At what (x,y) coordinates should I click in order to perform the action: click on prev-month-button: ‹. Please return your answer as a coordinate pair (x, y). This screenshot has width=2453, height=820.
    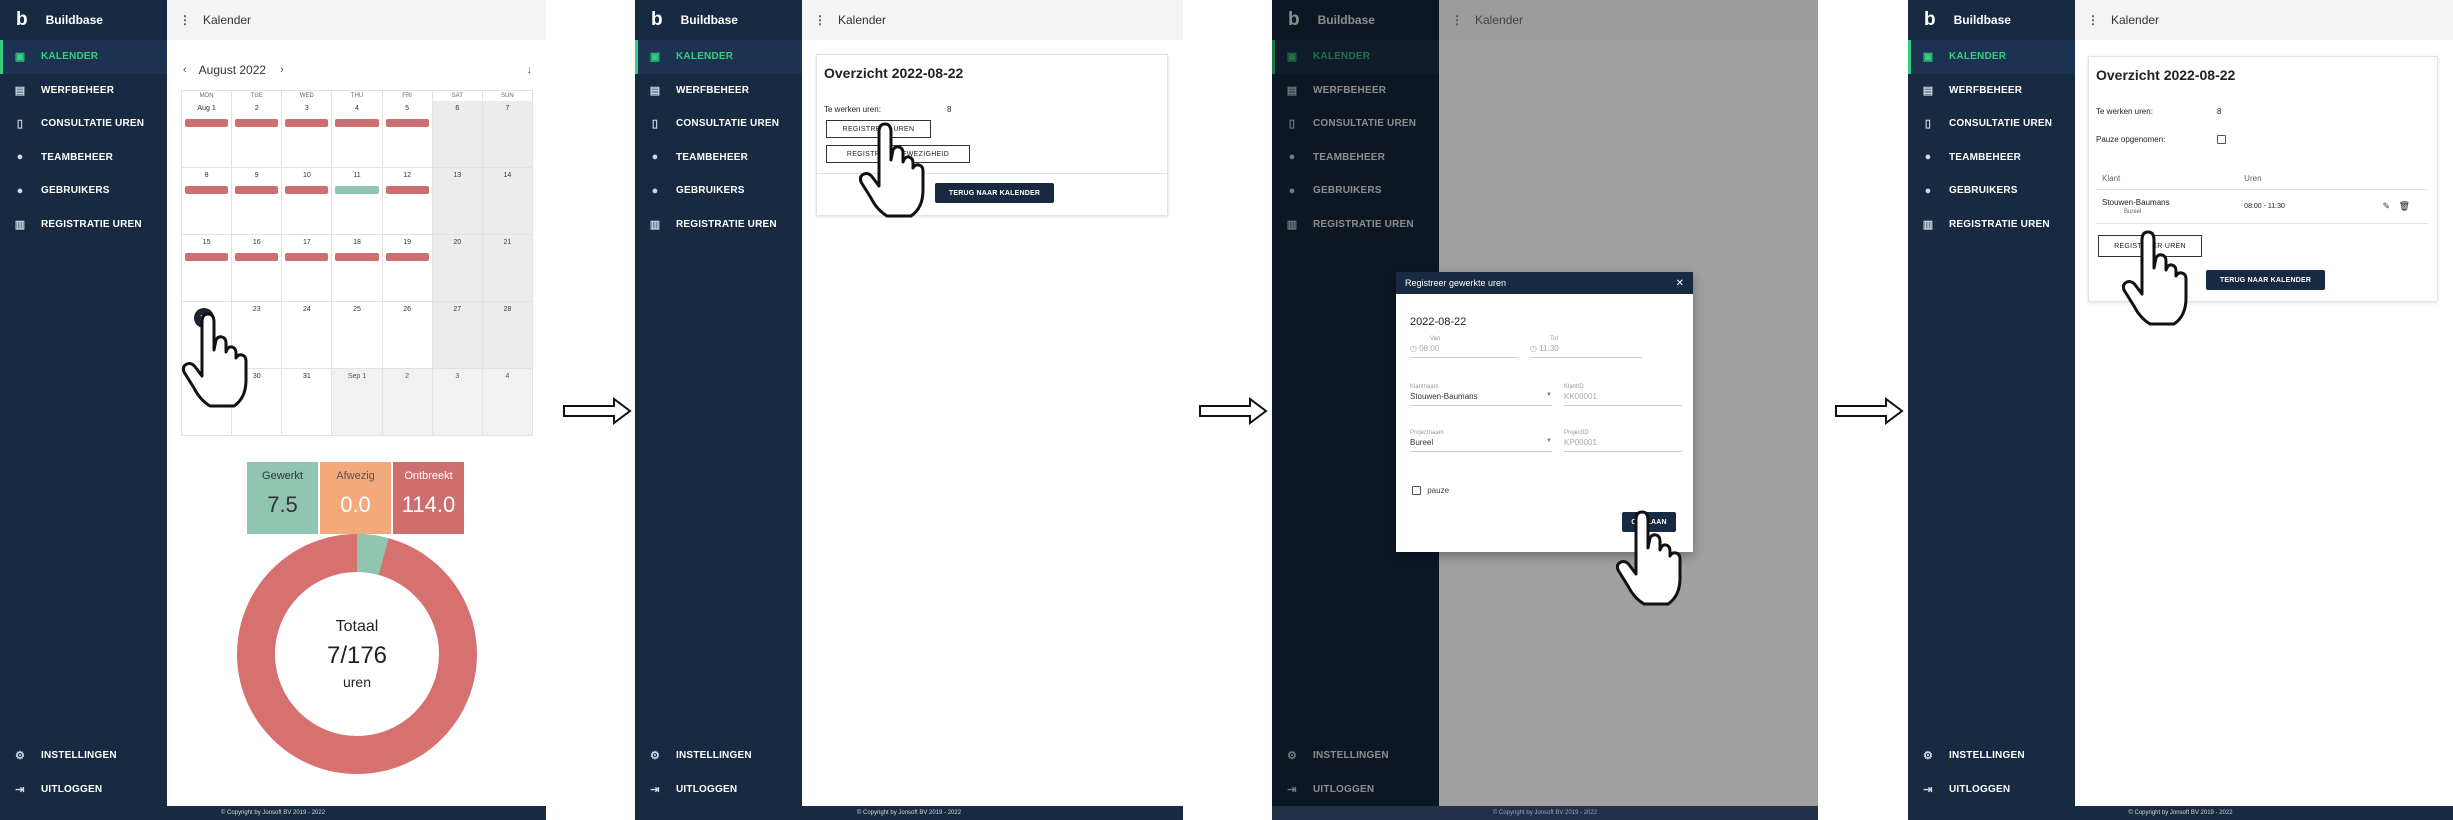
    Looking at the image, I should click on (185, 70).